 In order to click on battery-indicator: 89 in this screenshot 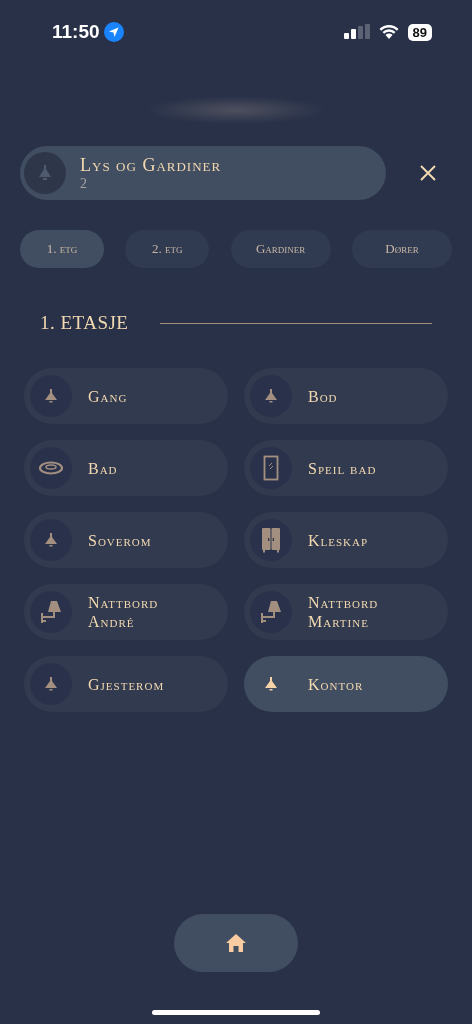, I will do `click(419, 32)`.